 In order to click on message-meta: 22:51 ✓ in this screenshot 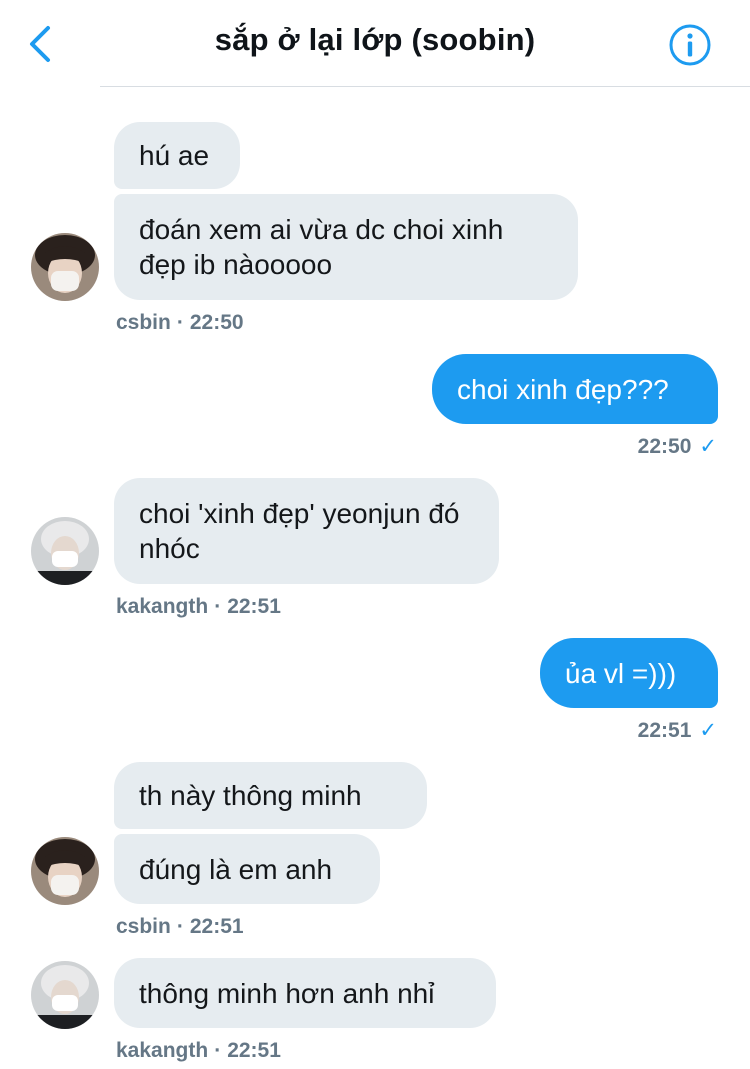, I will do `click(658, 730)`.